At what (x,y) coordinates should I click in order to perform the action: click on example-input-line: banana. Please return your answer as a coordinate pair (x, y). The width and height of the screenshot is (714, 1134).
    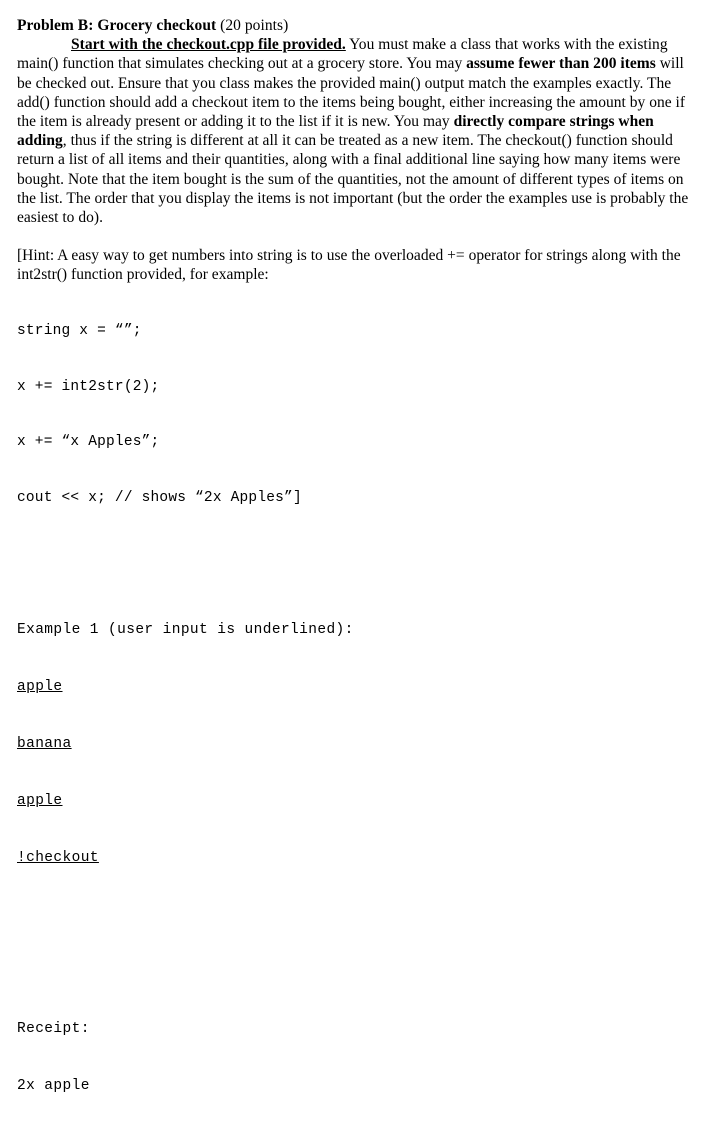
    Looking at the image, I should click on (354, 744).